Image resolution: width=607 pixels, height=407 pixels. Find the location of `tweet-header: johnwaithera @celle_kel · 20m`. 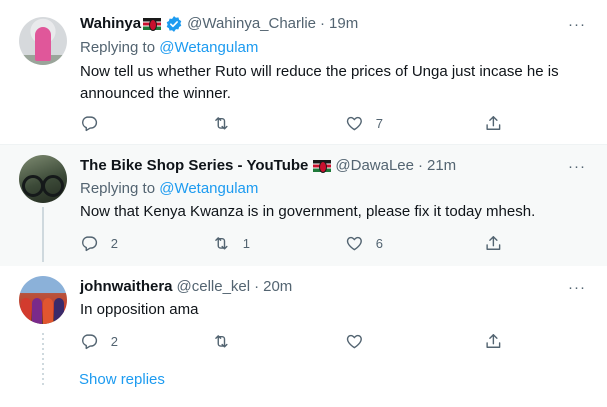

tweet-header: johnwaithera @celle_kel · 20m is located at coordinates (186, 287).